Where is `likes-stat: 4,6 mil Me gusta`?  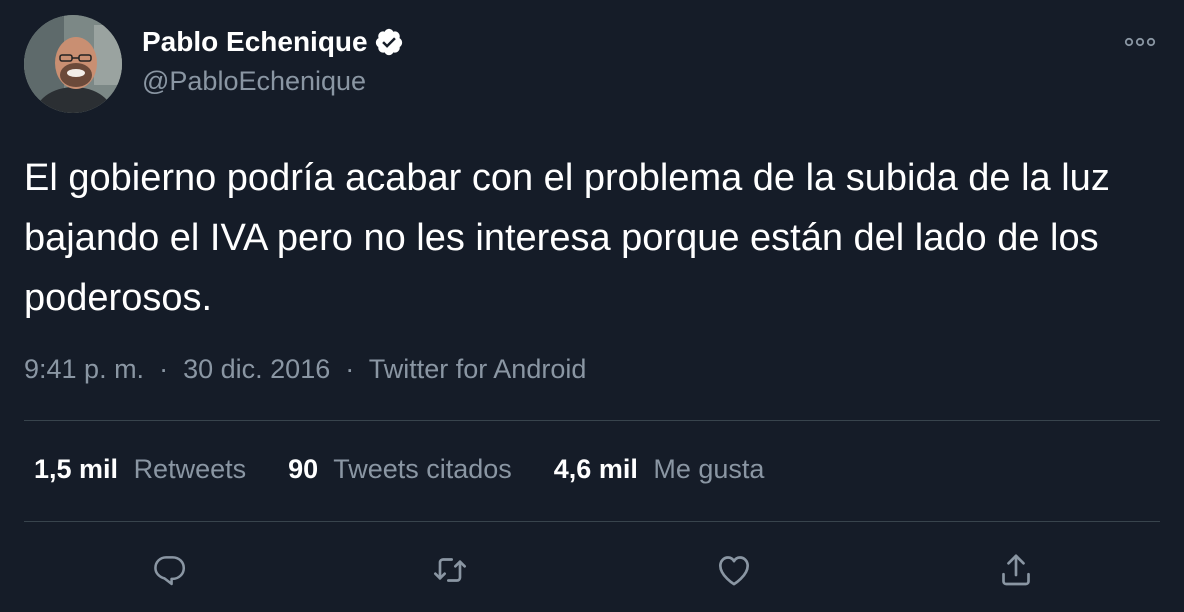 likes-stat: 4,6 mil Me gusta is located at coordinates (659, 469).